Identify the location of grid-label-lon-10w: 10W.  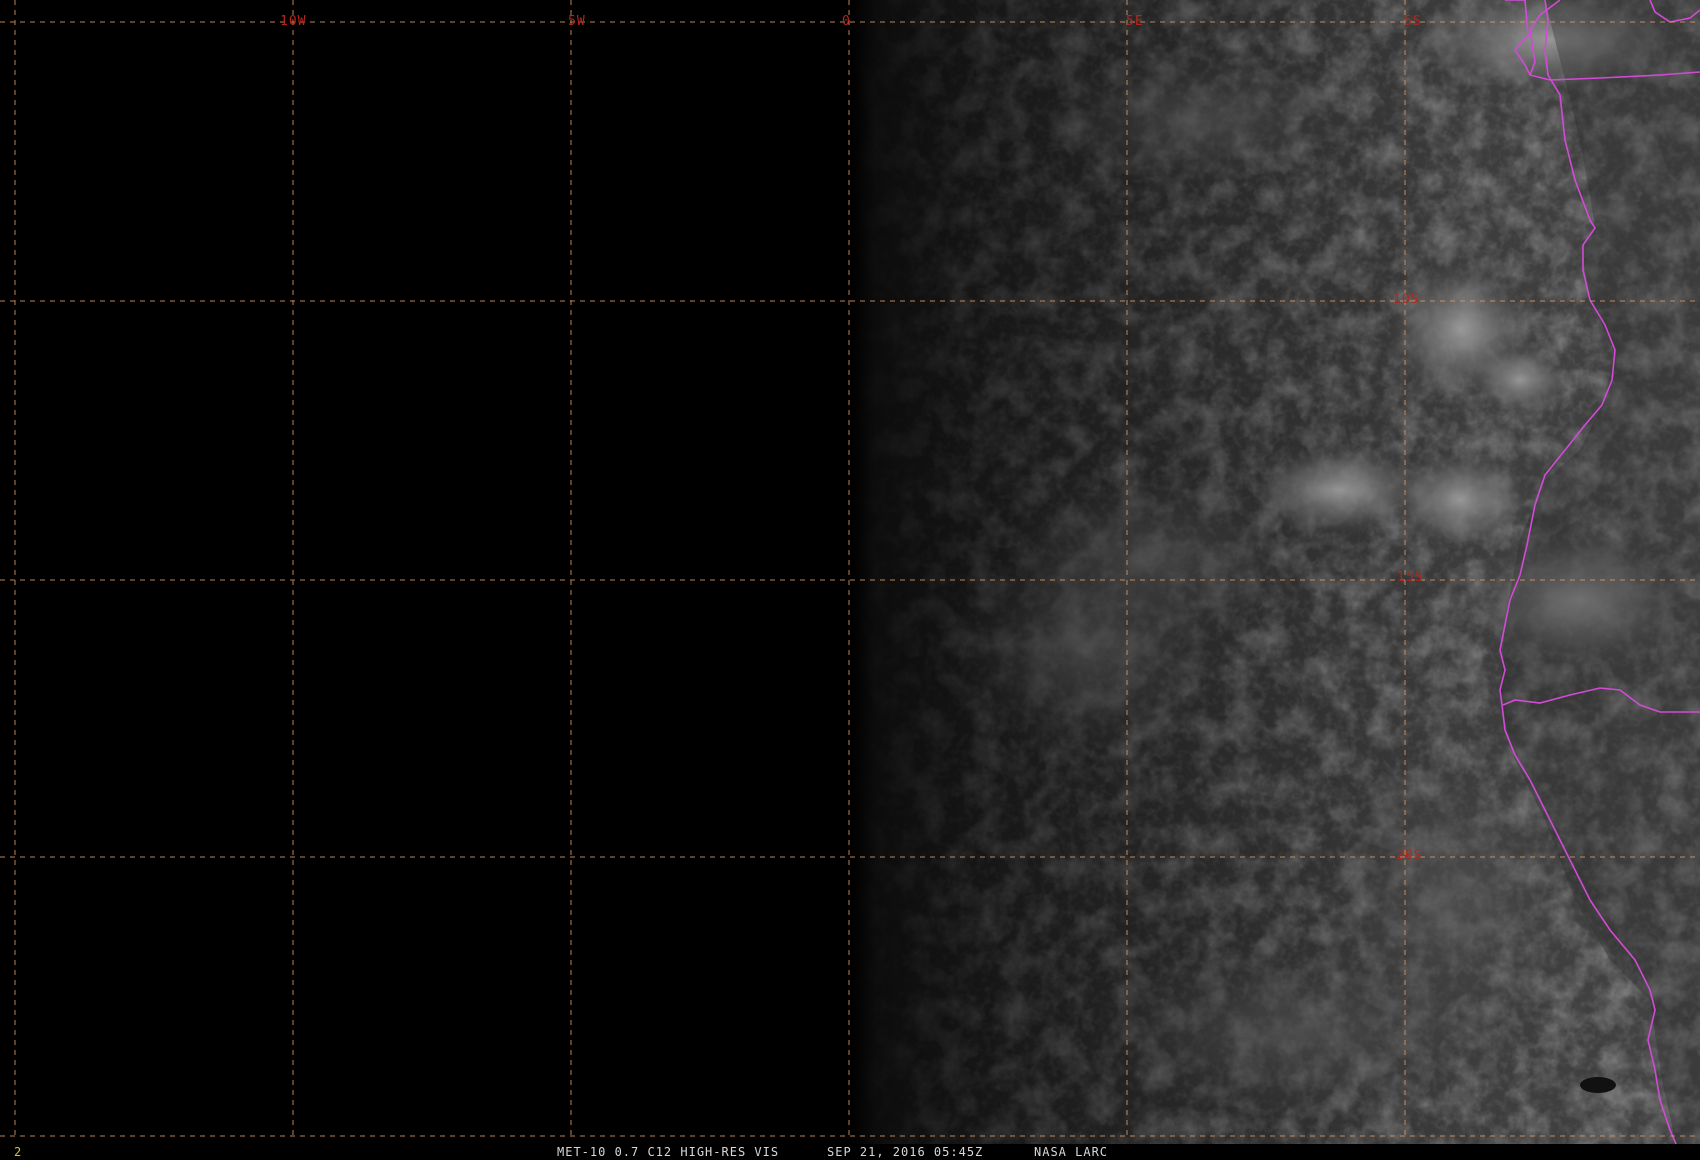
(293, 21).